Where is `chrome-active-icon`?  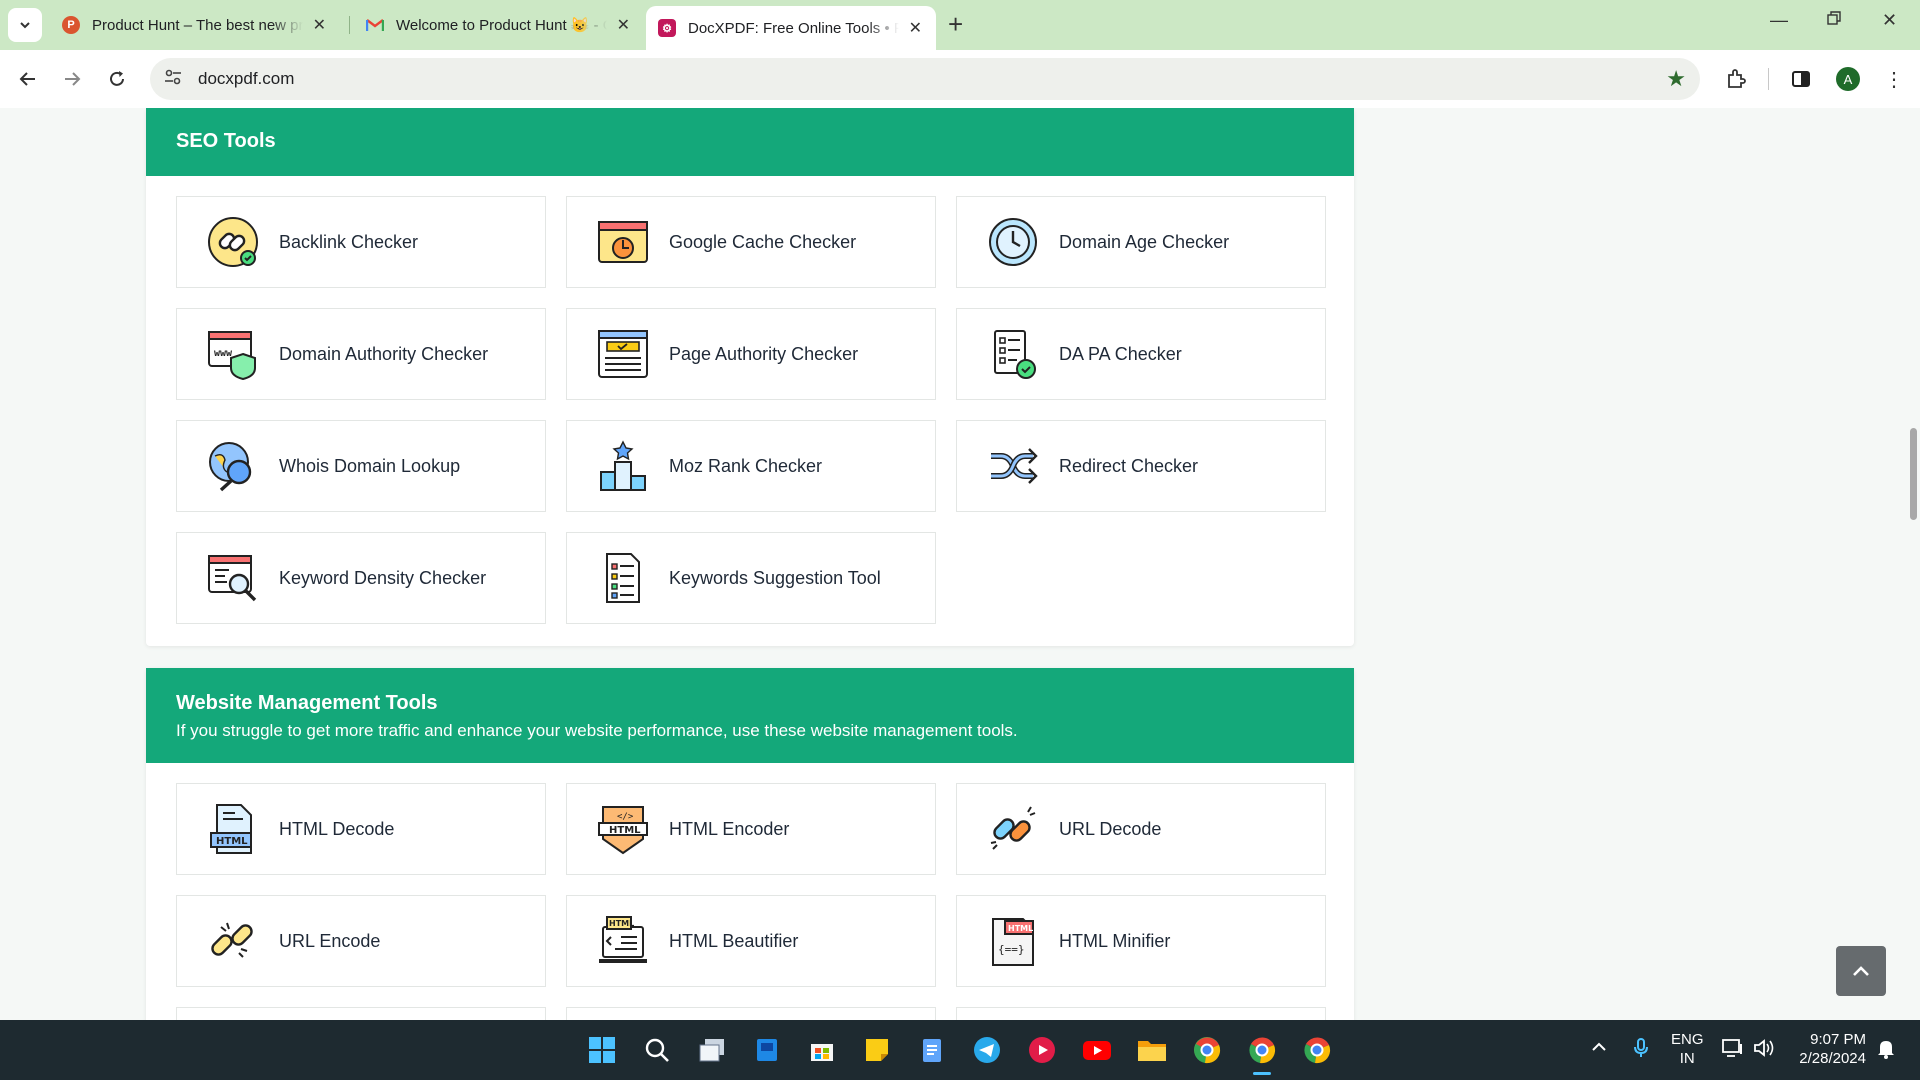 chrome-active-icon is located at coordinates (1262, 1050).